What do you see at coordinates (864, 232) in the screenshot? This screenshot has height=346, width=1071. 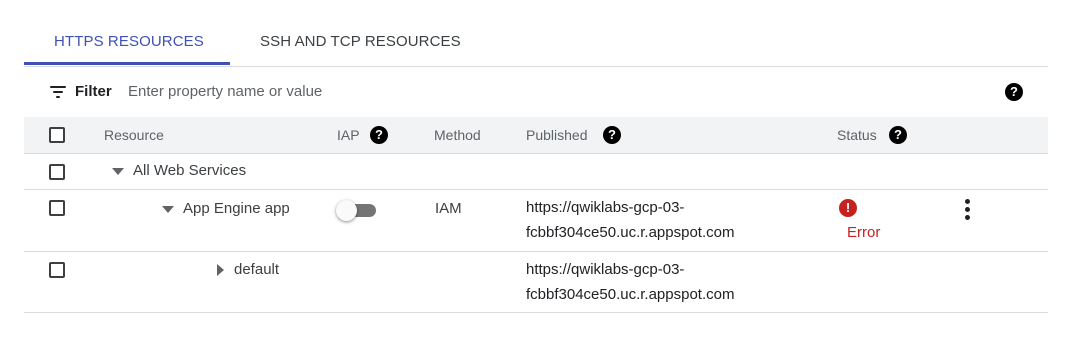 I see `status-text: Error` at bounding box center [864, 232].